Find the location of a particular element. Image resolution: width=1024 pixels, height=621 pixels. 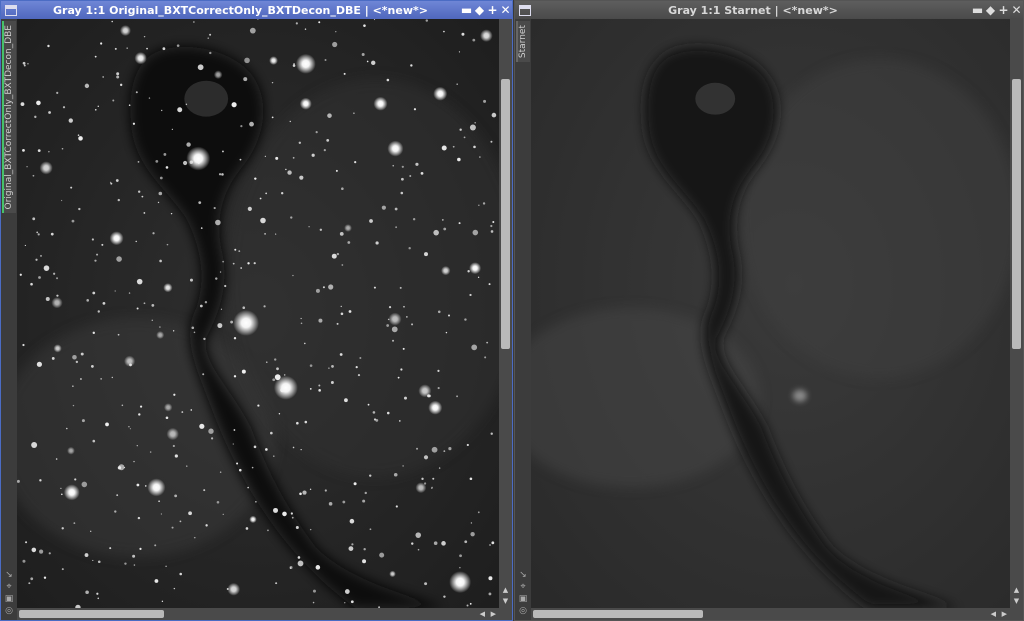

view-identifier-label: Starnet is located at coordinates (523, 42).